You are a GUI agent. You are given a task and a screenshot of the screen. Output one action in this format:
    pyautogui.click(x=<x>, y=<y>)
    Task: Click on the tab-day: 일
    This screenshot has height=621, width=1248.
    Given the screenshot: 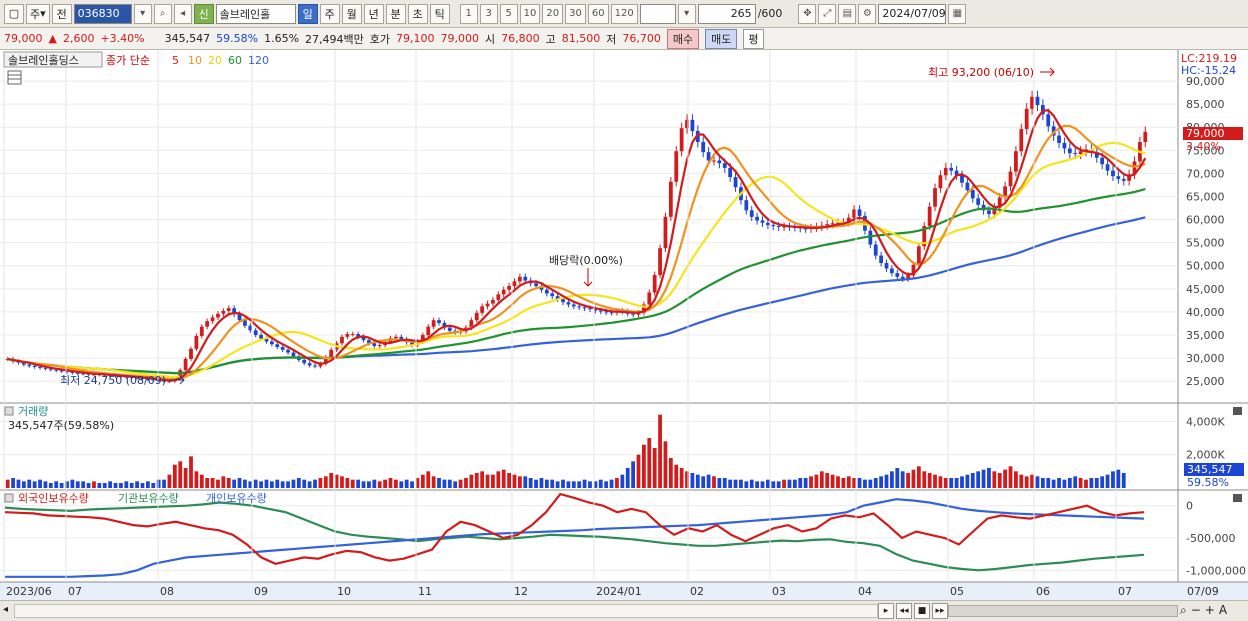 What is the action you would take?
    pyautogui.click(x=307, y=13)
    